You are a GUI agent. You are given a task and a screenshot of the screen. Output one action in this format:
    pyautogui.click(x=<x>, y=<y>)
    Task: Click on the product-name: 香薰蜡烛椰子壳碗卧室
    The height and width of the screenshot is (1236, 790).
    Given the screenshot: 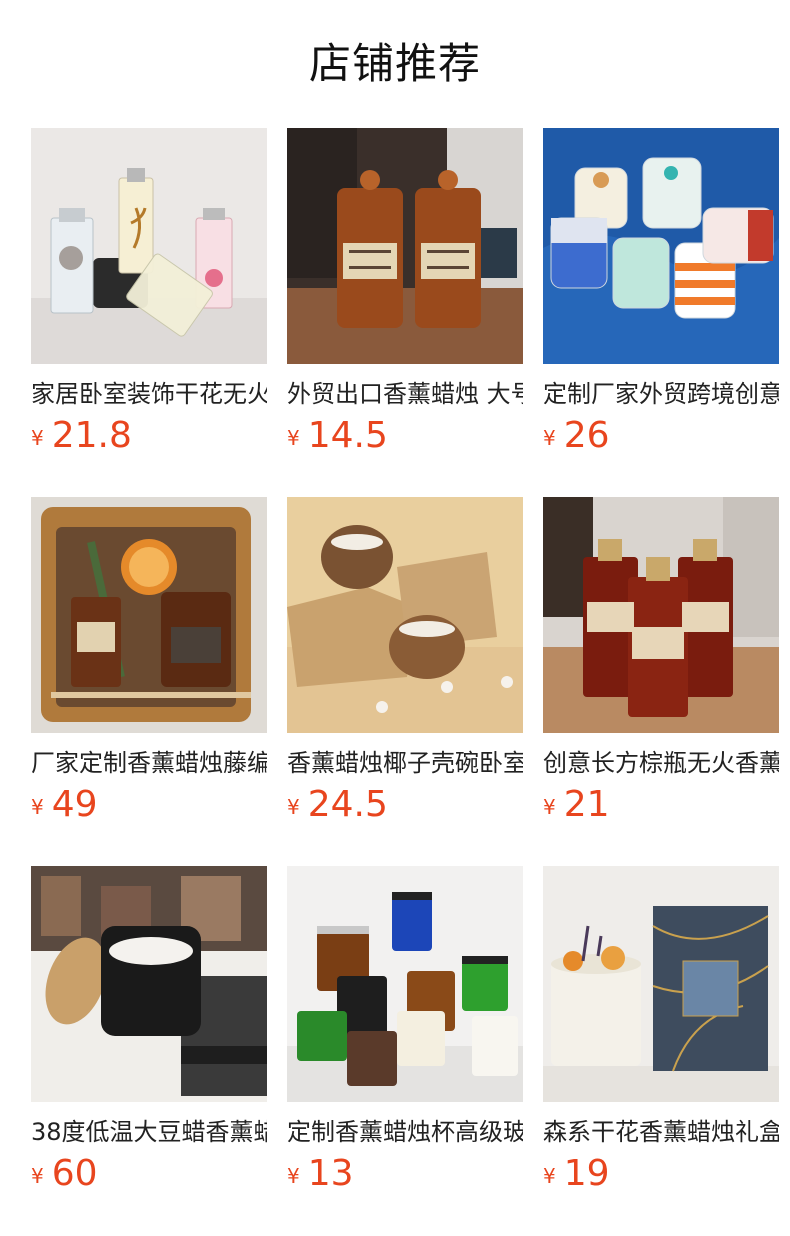 What is the action you would take?
    pyautogui.click(x=405, y=763)
    